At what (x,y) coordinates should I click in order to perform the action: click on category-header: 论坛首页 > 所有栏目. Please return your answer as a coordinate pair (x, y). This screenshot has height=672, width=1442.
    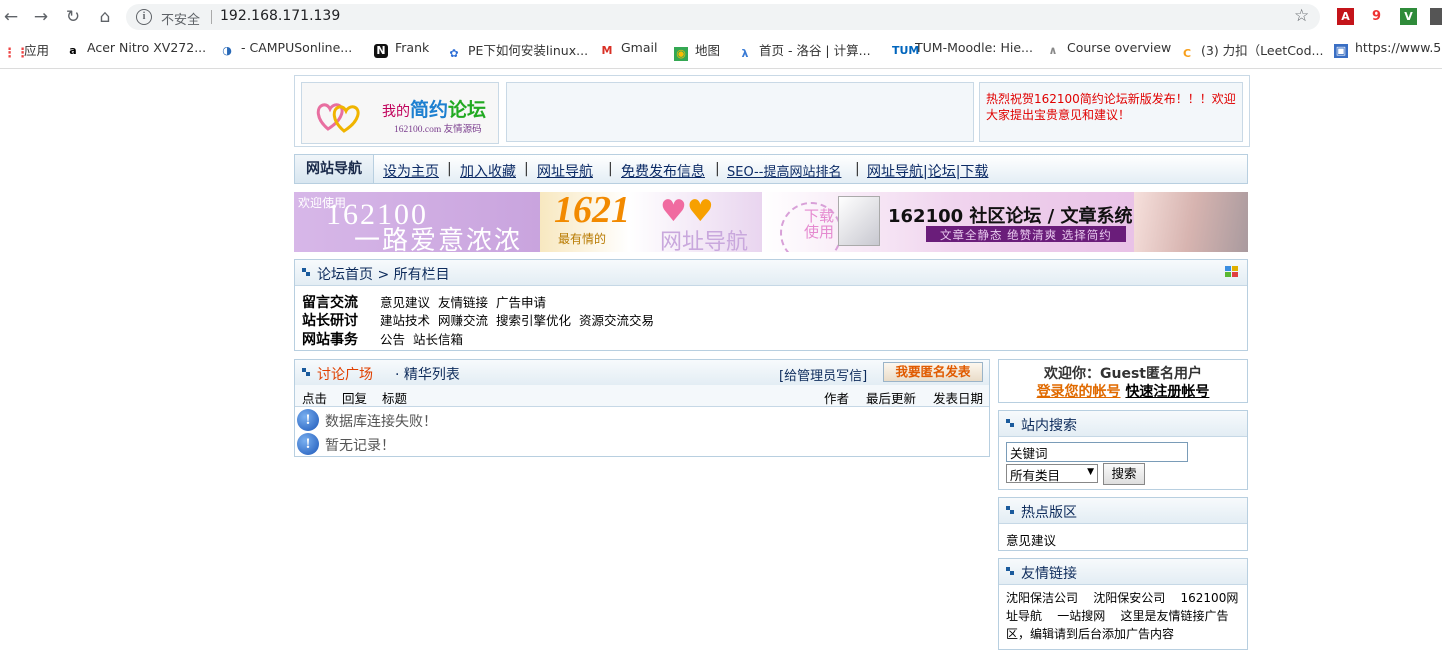
    Looking at the image, I should click on (771, 273).